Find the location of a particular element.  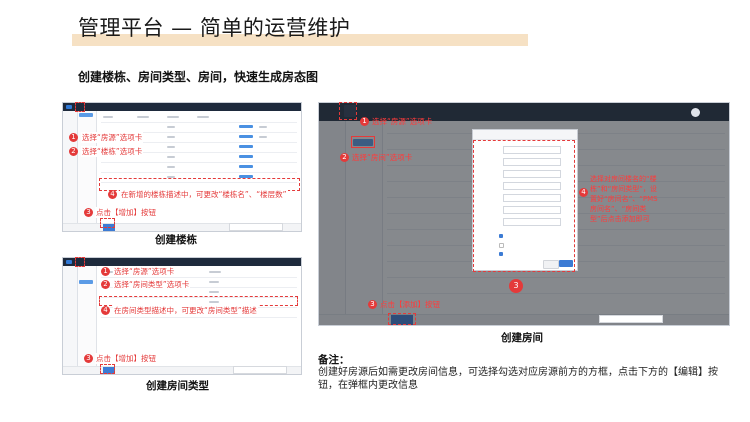

tab-room-type is located at coordinates (86, 282).